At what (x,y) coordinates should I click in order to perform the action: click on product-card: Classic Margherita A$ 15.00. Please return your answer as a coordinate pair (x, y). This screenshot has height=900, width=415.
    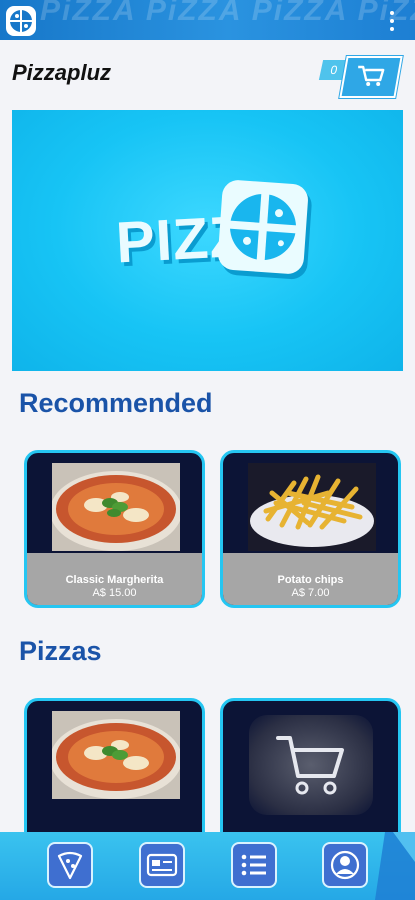
    Looking at the image, I should click on (114, 529).